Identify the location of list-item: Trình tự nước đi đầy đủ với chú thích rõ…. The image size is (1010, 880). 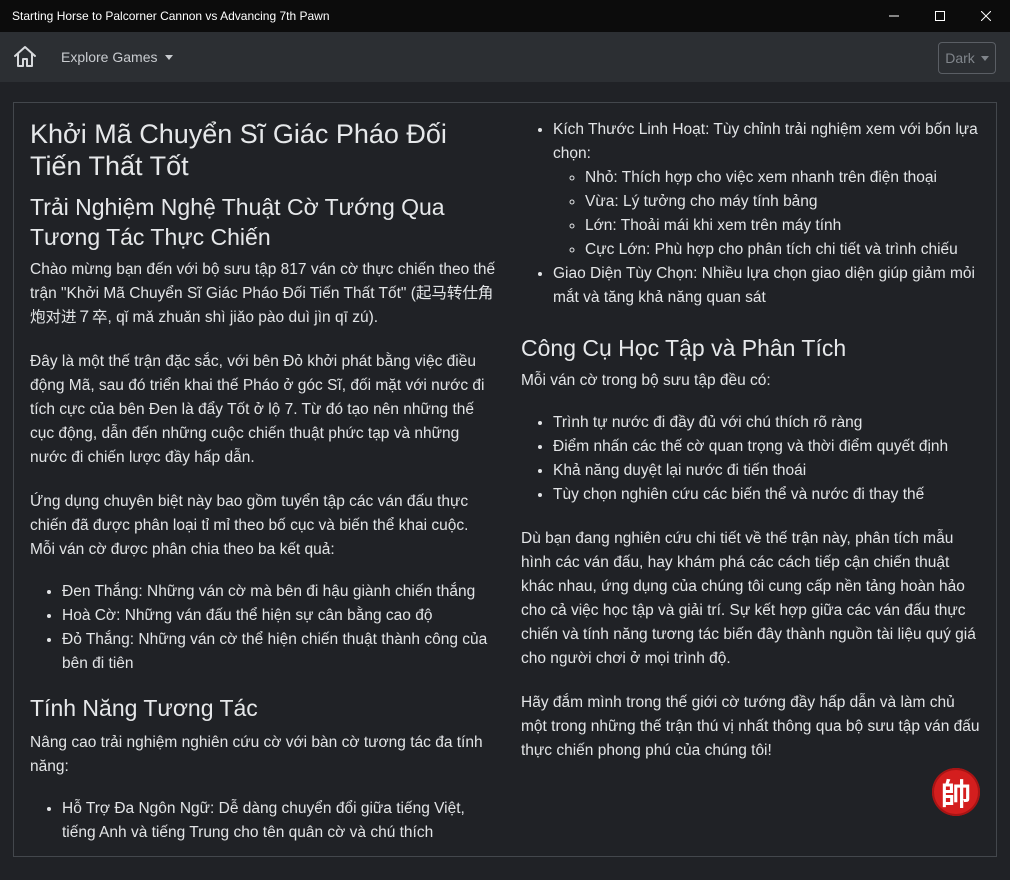
(768, 423).